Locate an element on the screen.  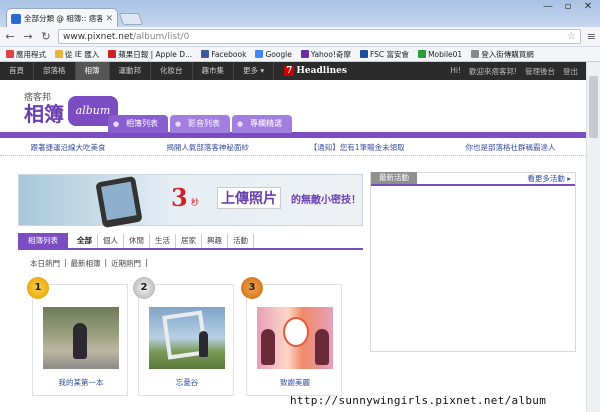
tab-category-home: 居家 is located at coordinates (189, 241).